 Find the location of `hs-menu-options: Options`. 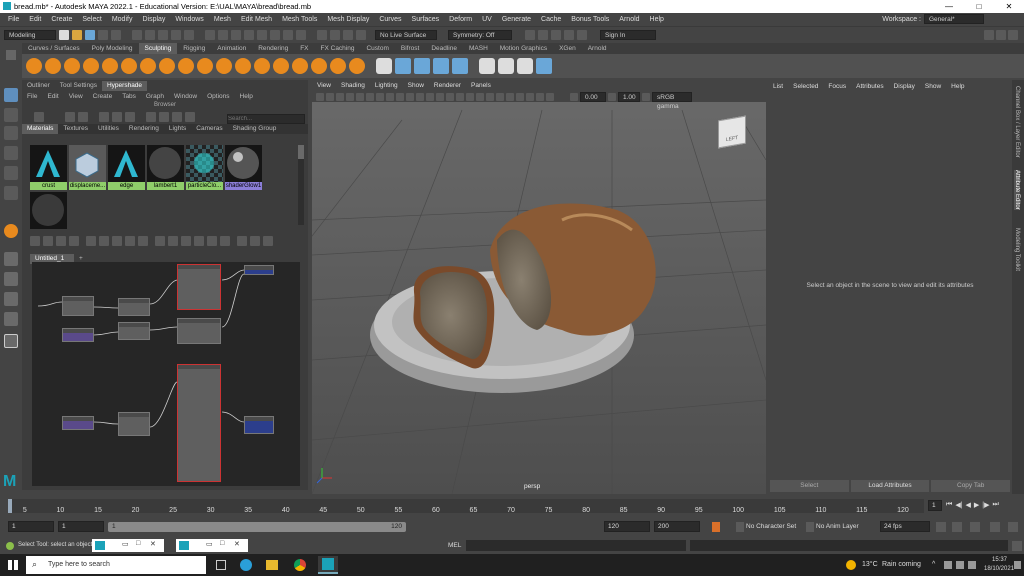

hs-menu-options: Options is located at coordinates (218, 97).